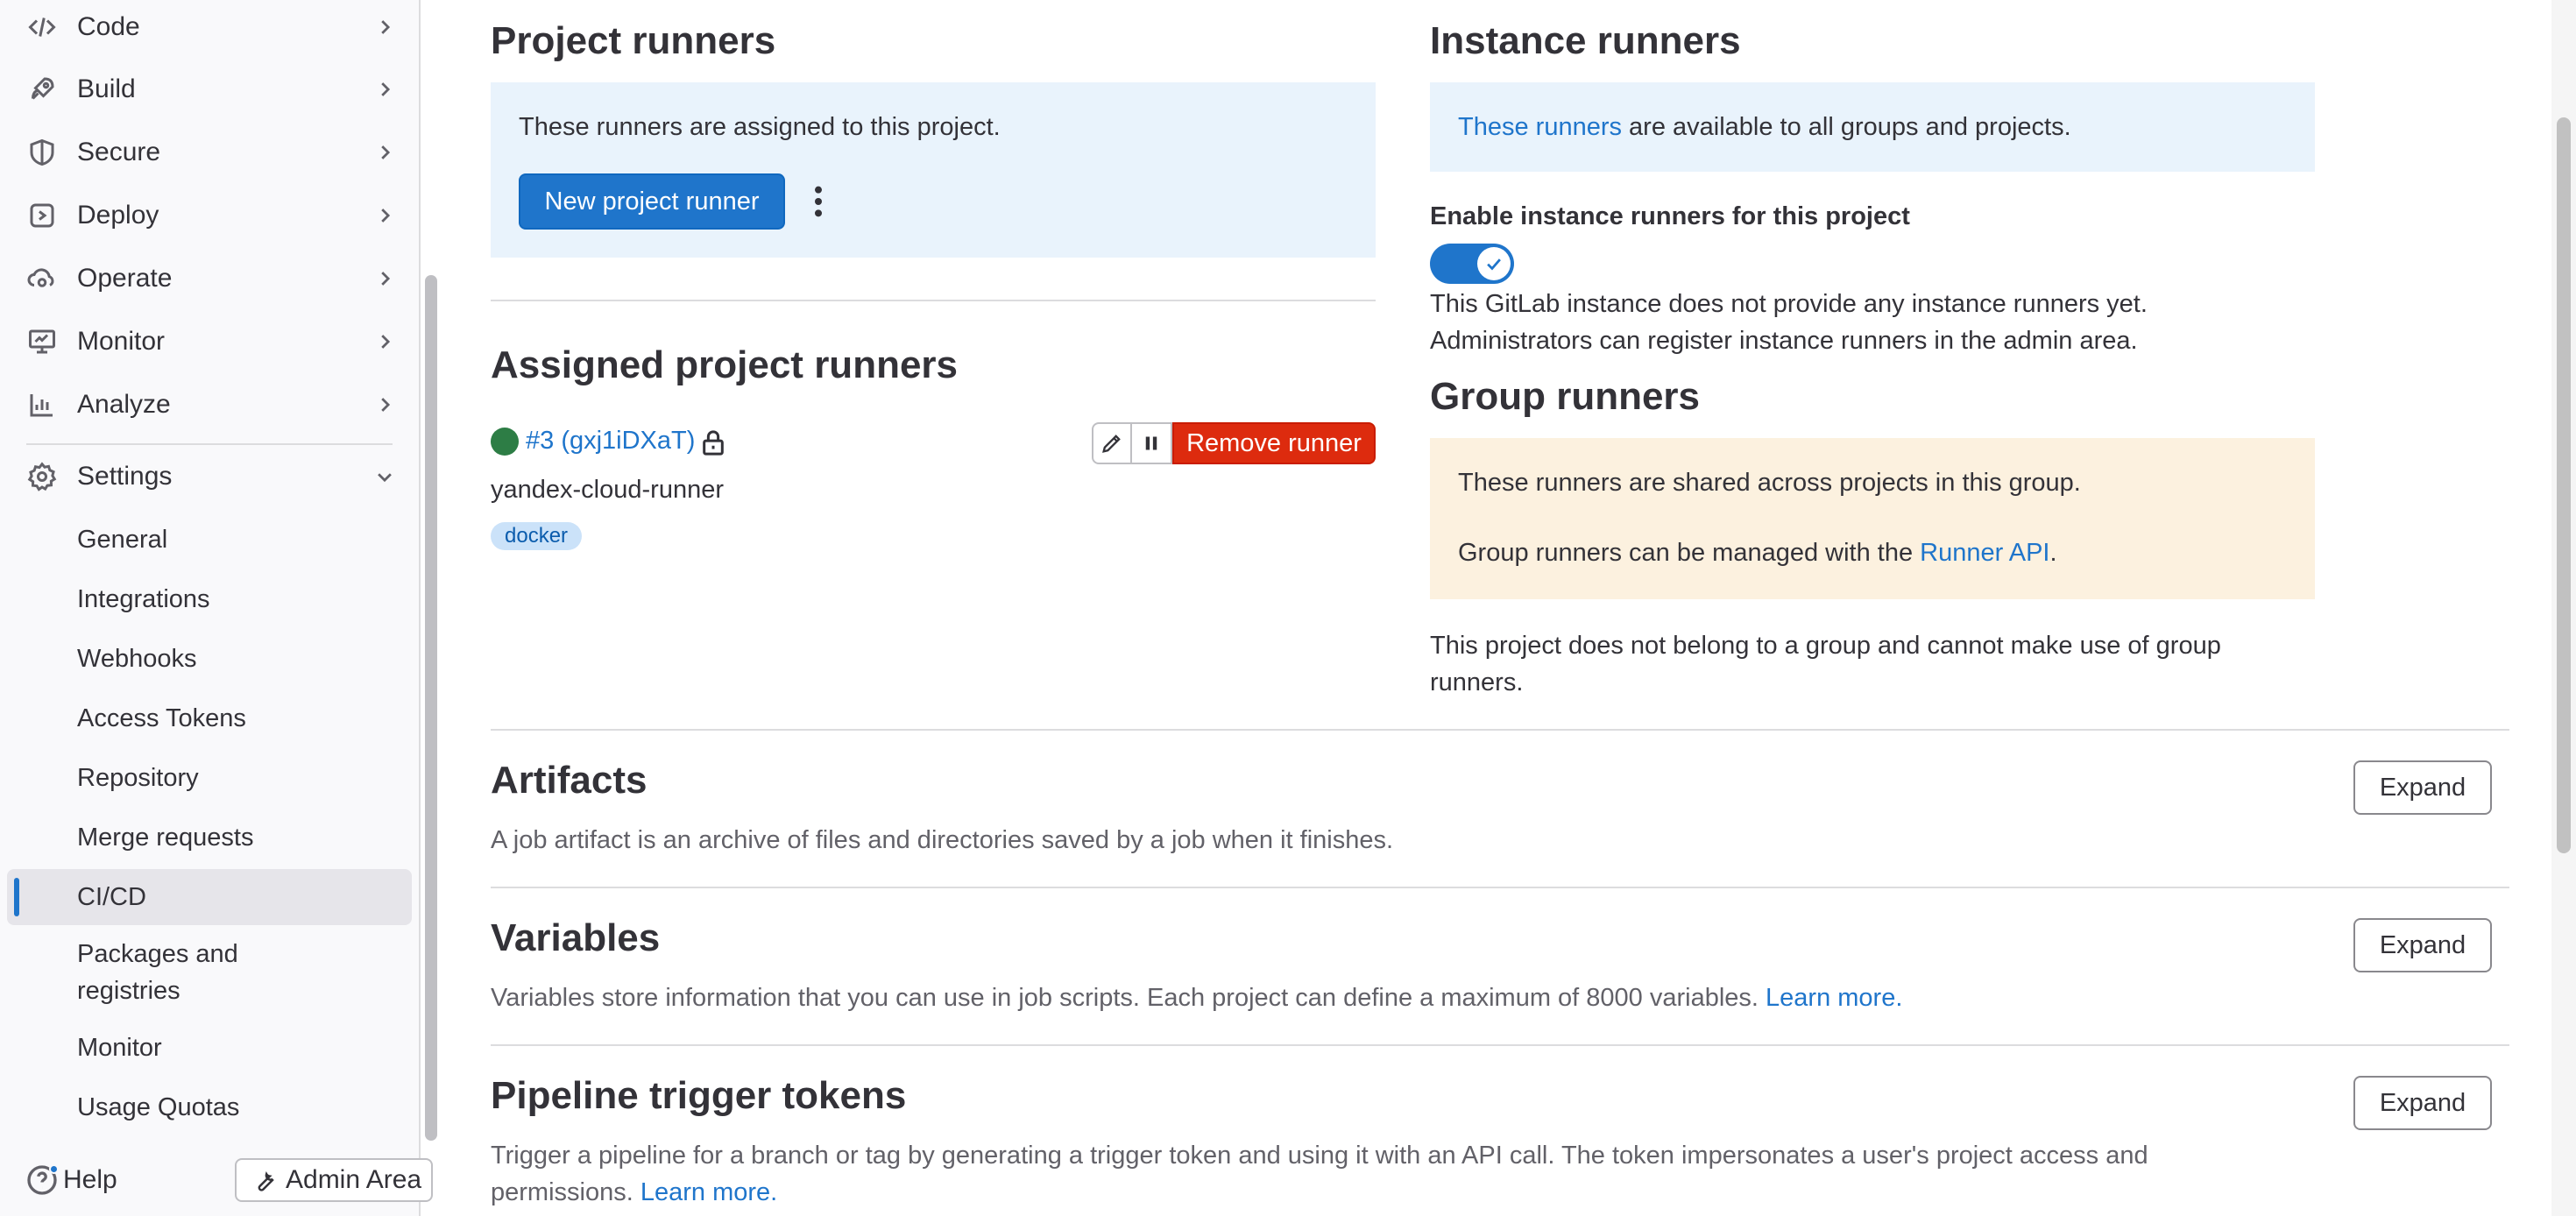 The width and height of the screenshot is (2576, 1216). I want to click on pause-icon, so click(1151, 444).